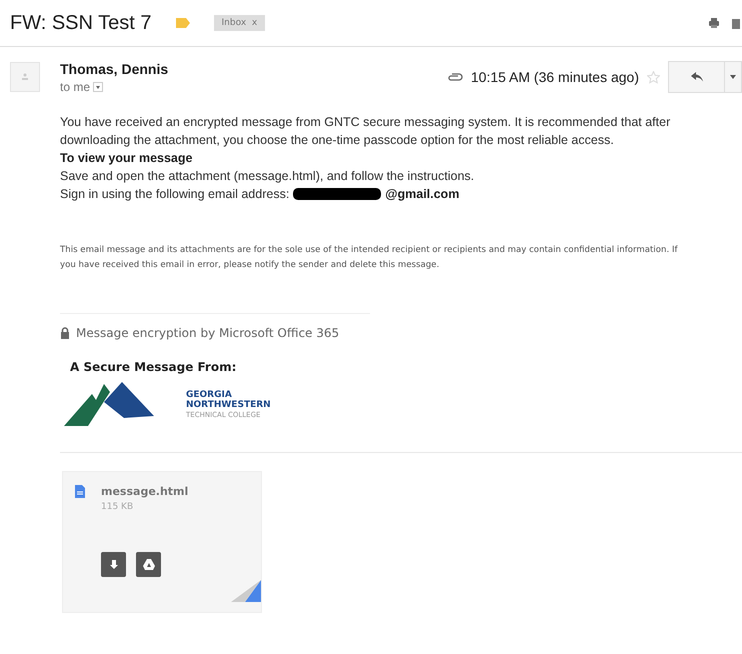 Image resolution: width=742 pixels, height=654 pixels. What do you see at coordinates (25, 77) in the screenshot?
I see `avatar` at bounding box center [25, 77].